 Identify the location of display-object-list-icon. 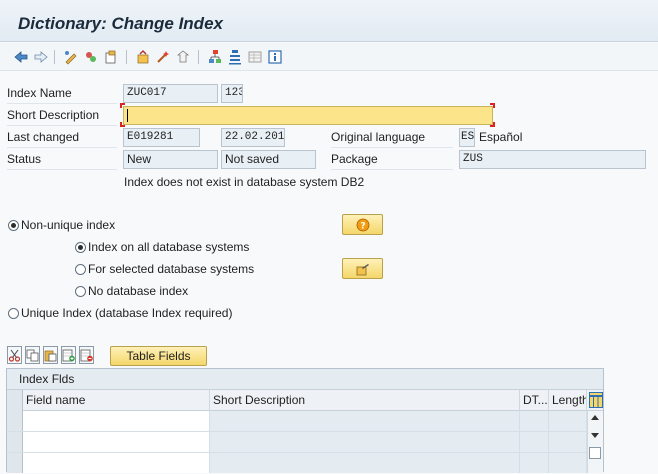
(183, 57).